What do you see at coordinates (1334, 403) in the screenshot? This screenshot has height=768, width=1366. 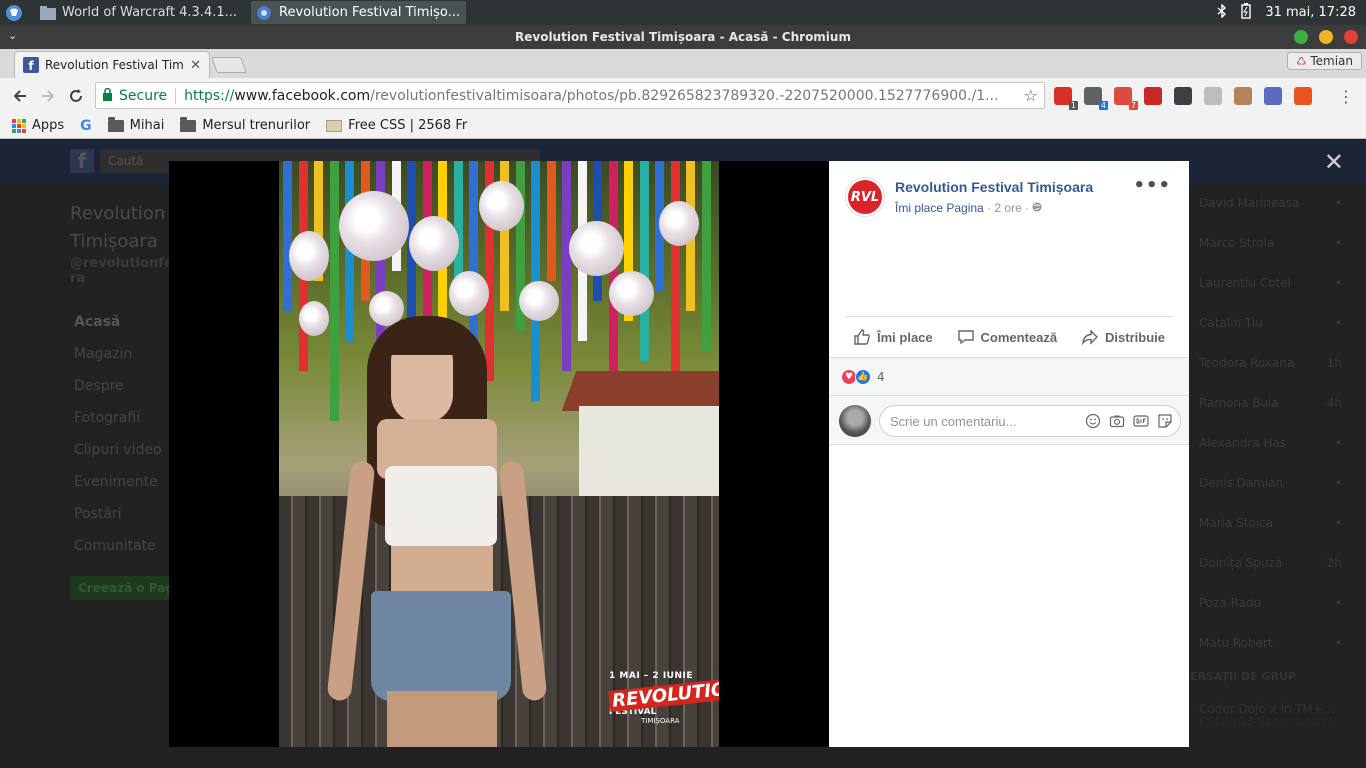 I see `chat-contact-status: 4h` at bounding box center [1334, 403].